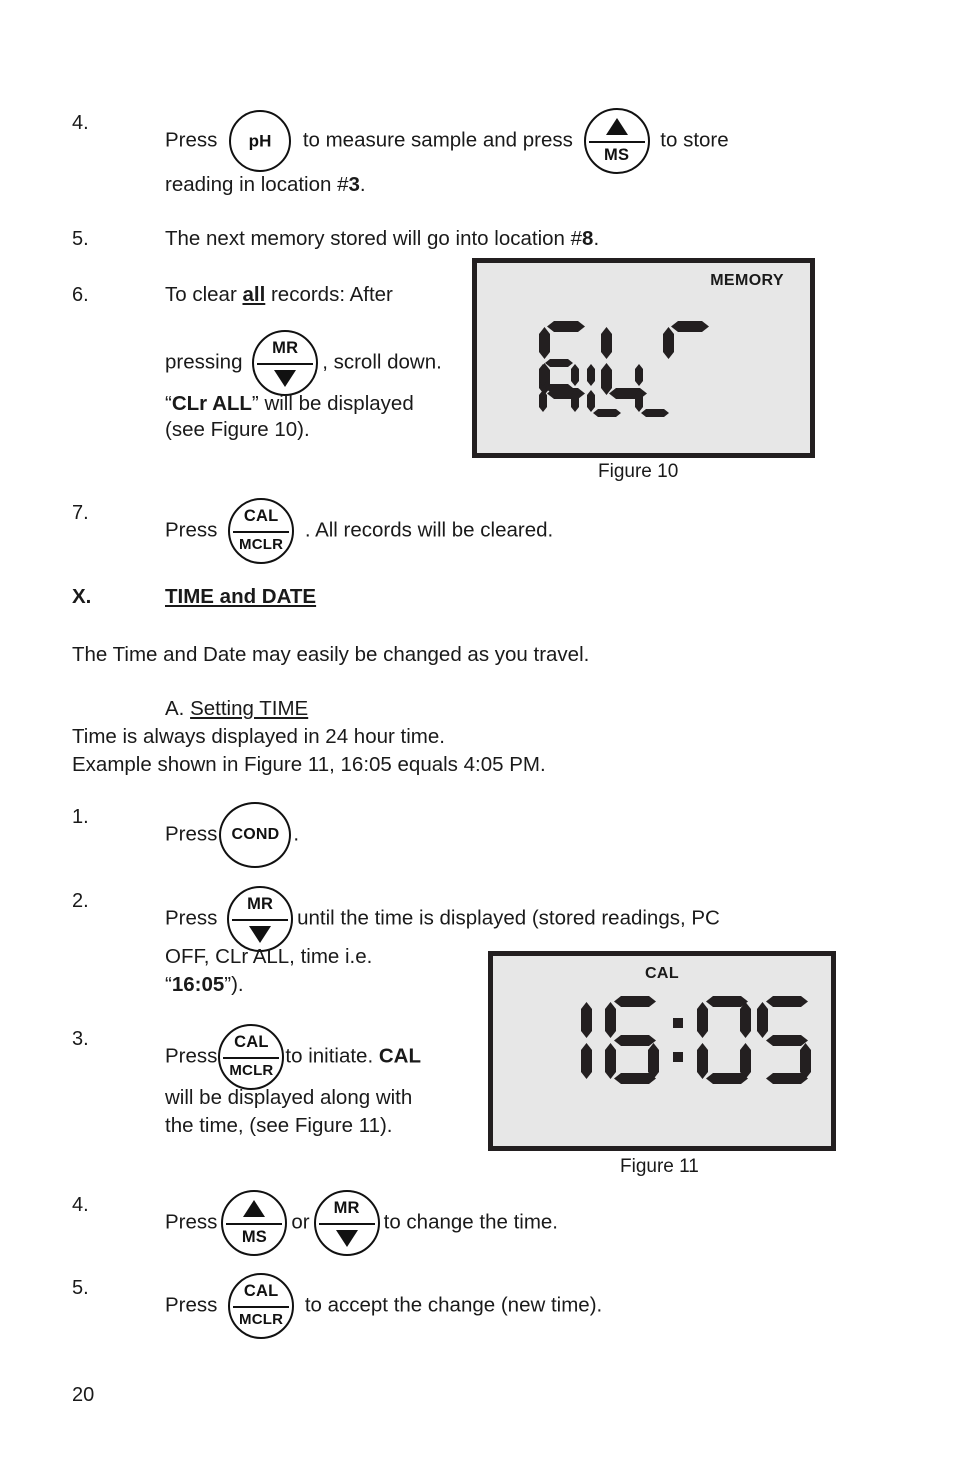 The image size is (954, 1475). Describe the element at coordinates (191, 1305) in the screenshot. I see `time-step5-pre: Press` at that location.